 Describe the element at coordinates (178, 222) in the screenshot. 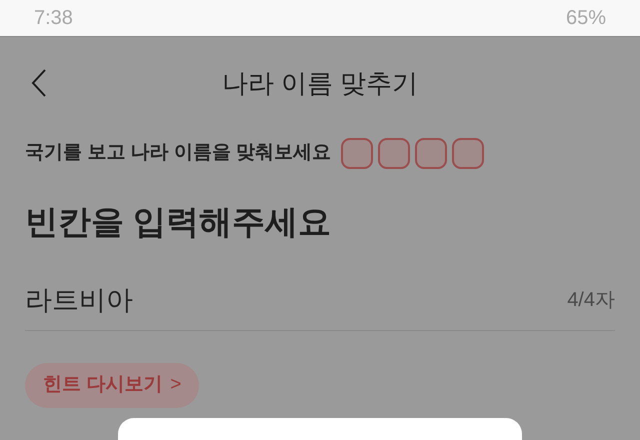

I see `heading: 빈칸을 입력해주세요` at that location.